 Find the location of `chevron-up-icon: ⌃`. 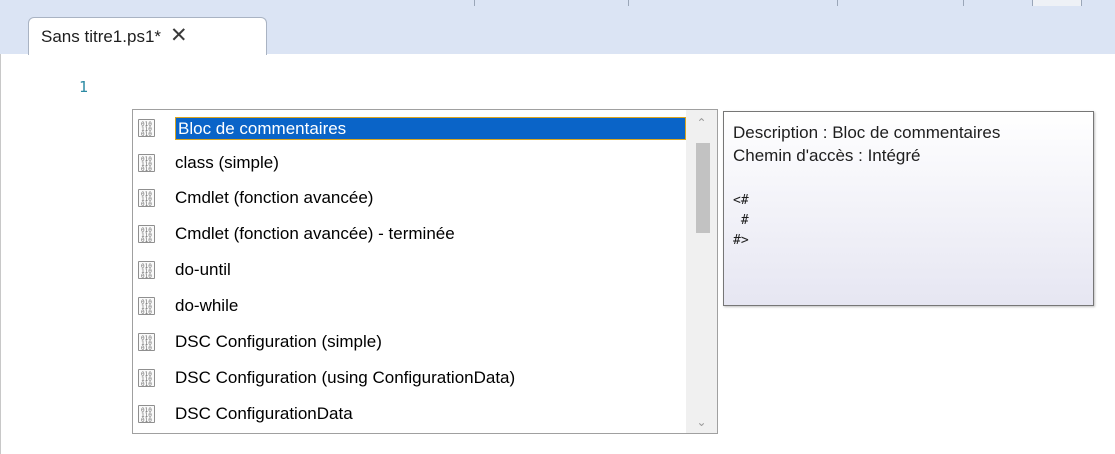

chevron-up-icon: ⌃ is located at coordinates (701, 123).